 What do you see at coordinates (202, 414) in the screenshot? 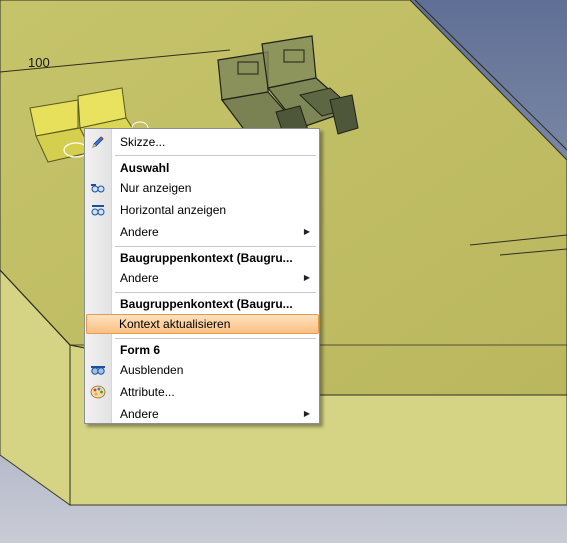
I see `menu-item-andere-3: Andere ▶` at bounding box center [202, 414].